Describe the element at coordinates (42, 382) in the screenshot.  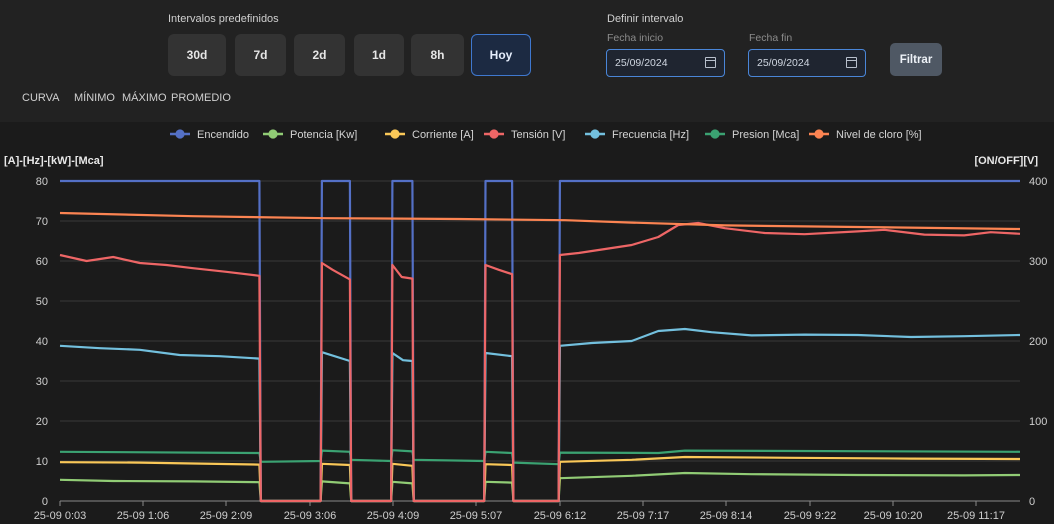
I see `y-left-tick-label: 30` at that location.